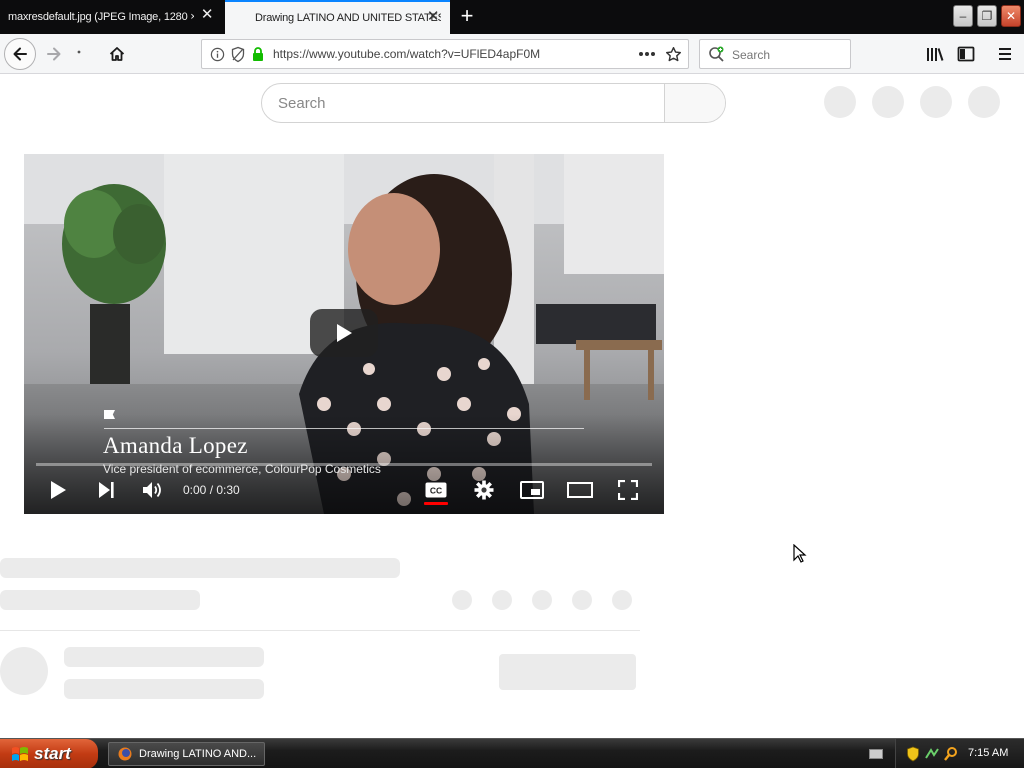 The width and height of the screenshot is (1024, 768). What do you see at coordinates (512, 753) in the screenshot?
I see `taskbar: start Drawing LATINO AND... 7:15 AM` at bounding box center [512, 753].